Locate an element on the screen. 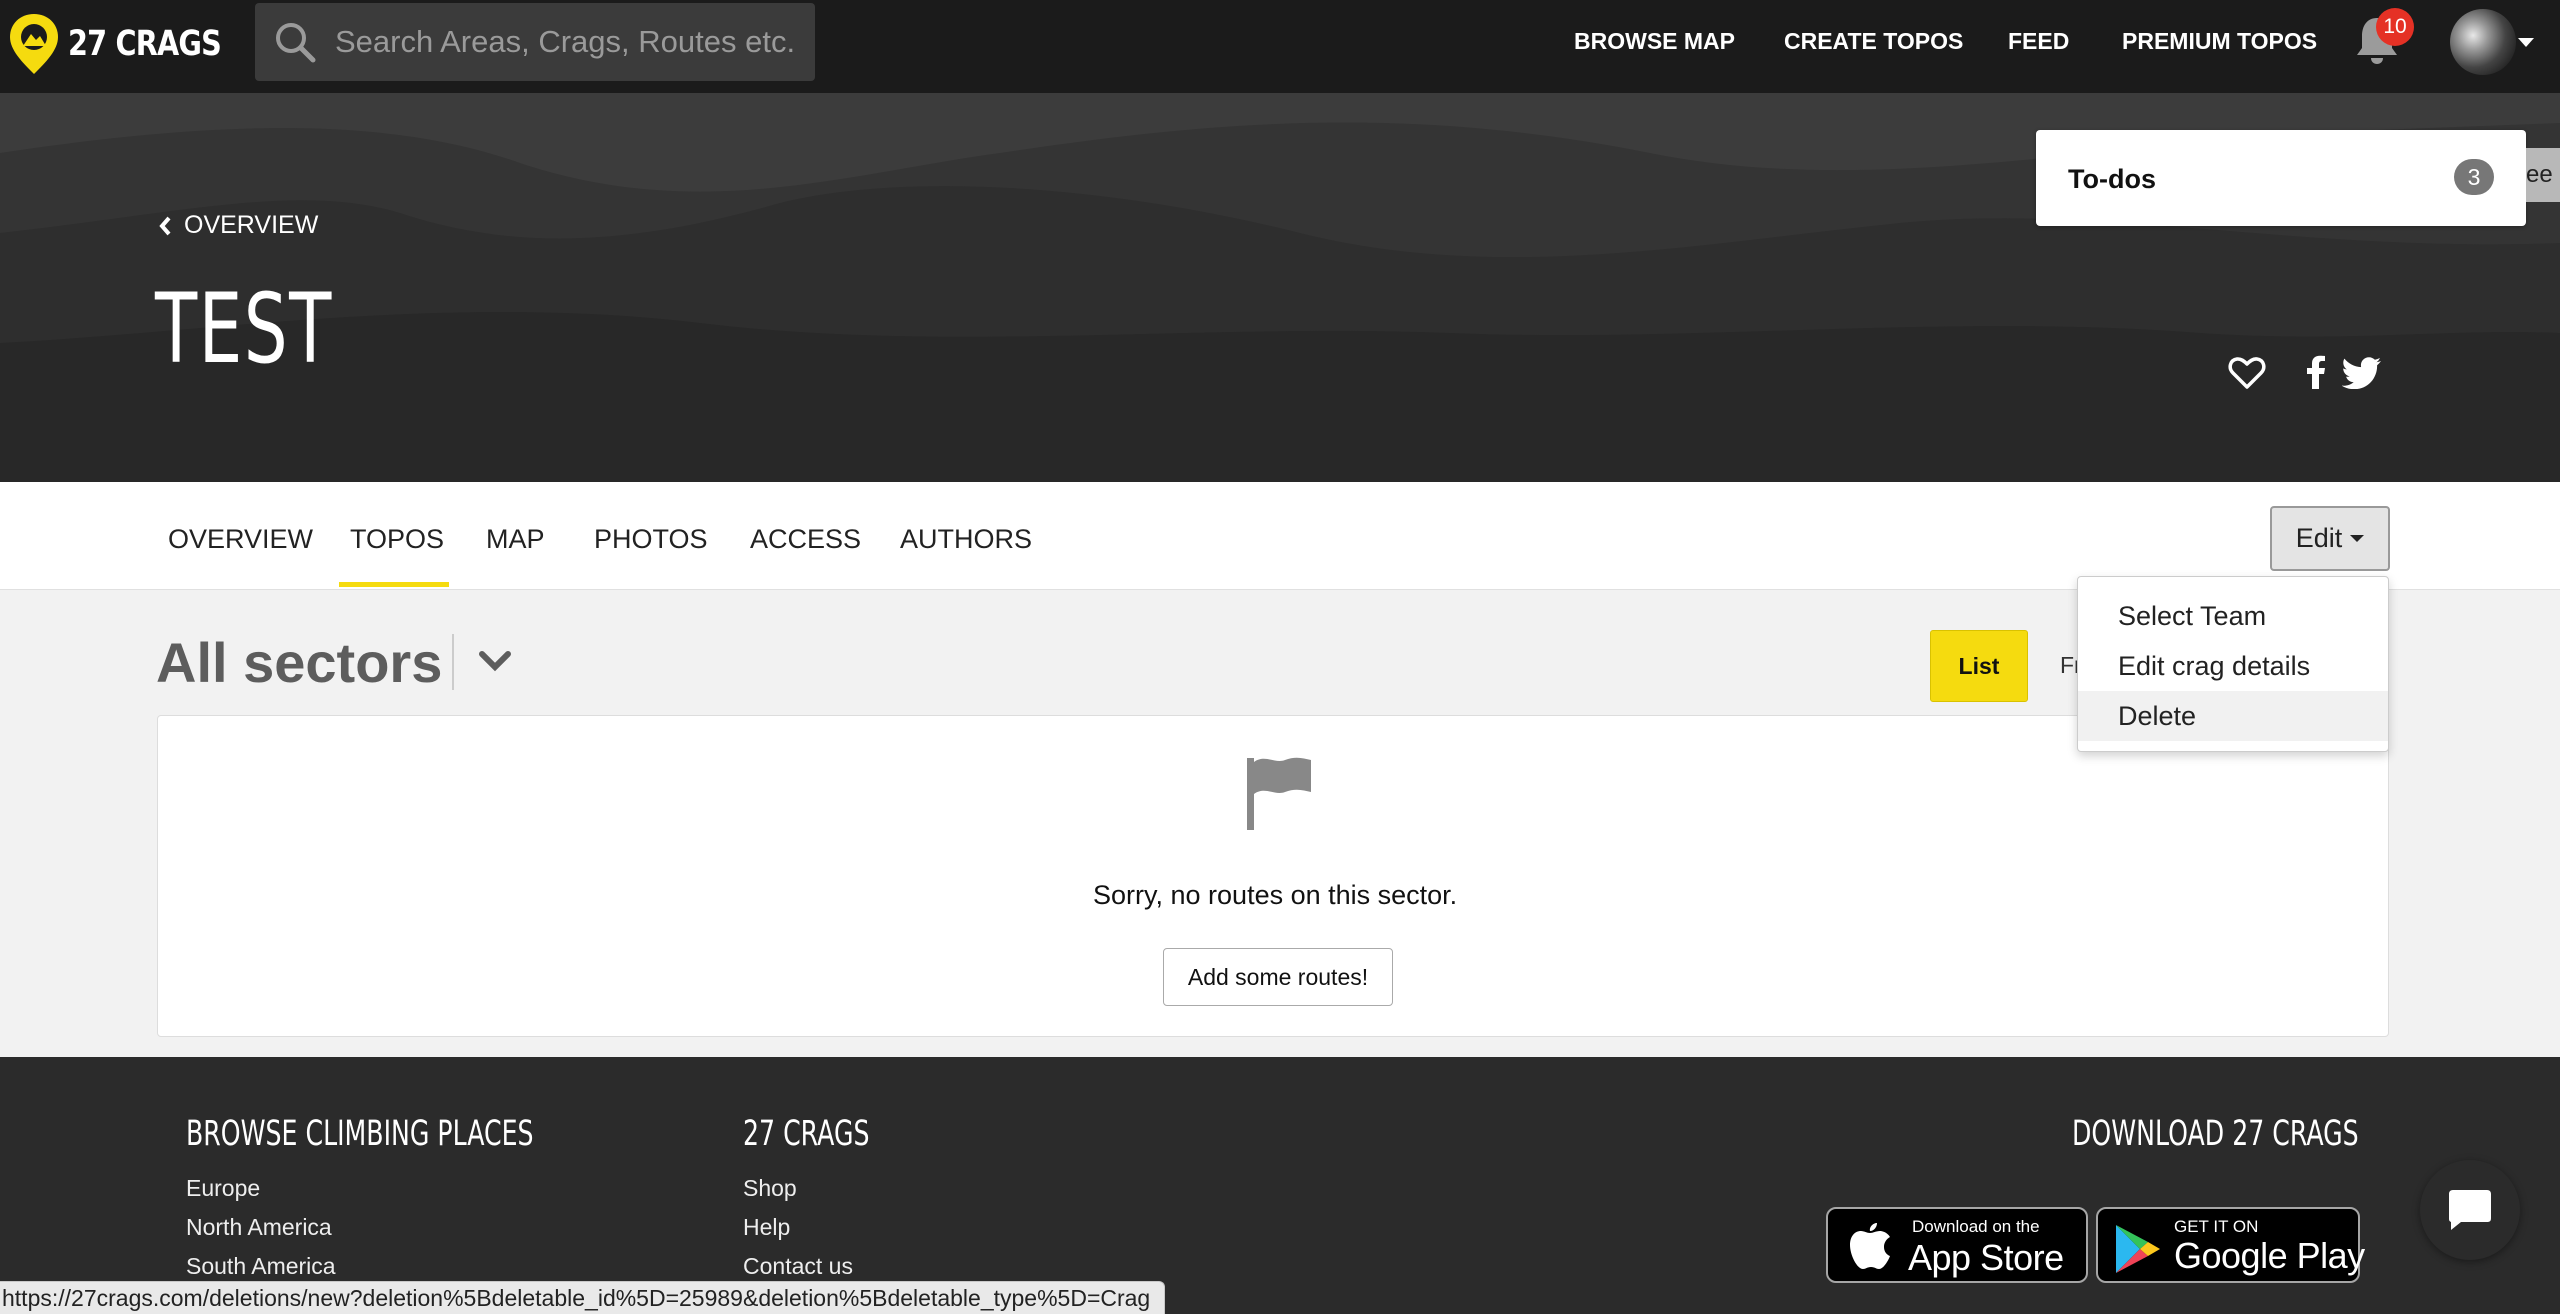 The image size is (2560, 1314). chat-bubble-icon is located at coordinates (2470, 1210).